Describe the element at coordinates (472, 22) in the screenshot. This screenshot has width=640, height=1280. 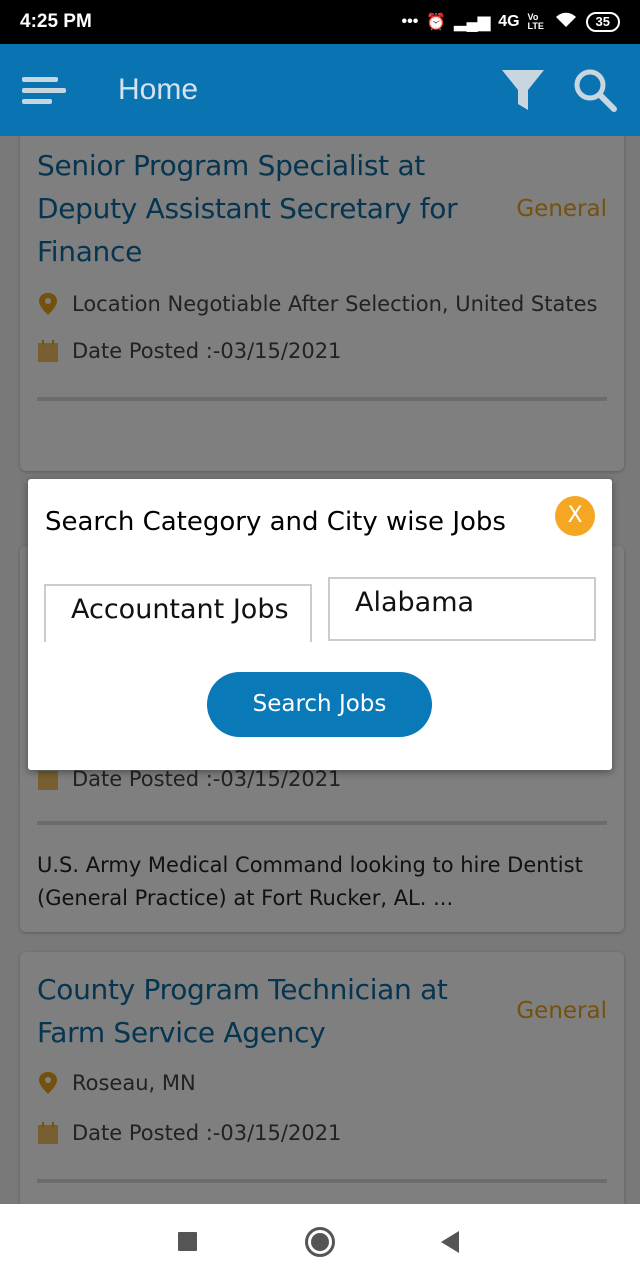
I see `signal-icon: ▂▄▆` at that location.